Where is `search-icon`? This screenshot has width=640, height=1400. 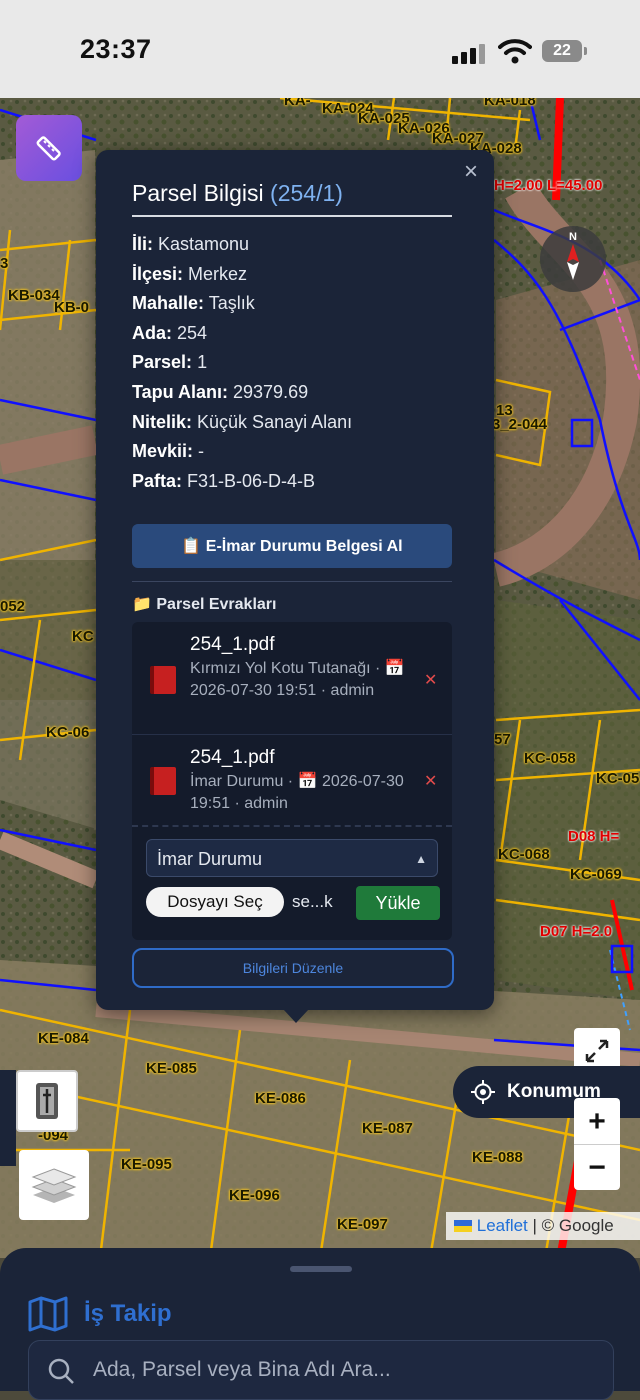 search-icon is located at coordinates (61, 1371).